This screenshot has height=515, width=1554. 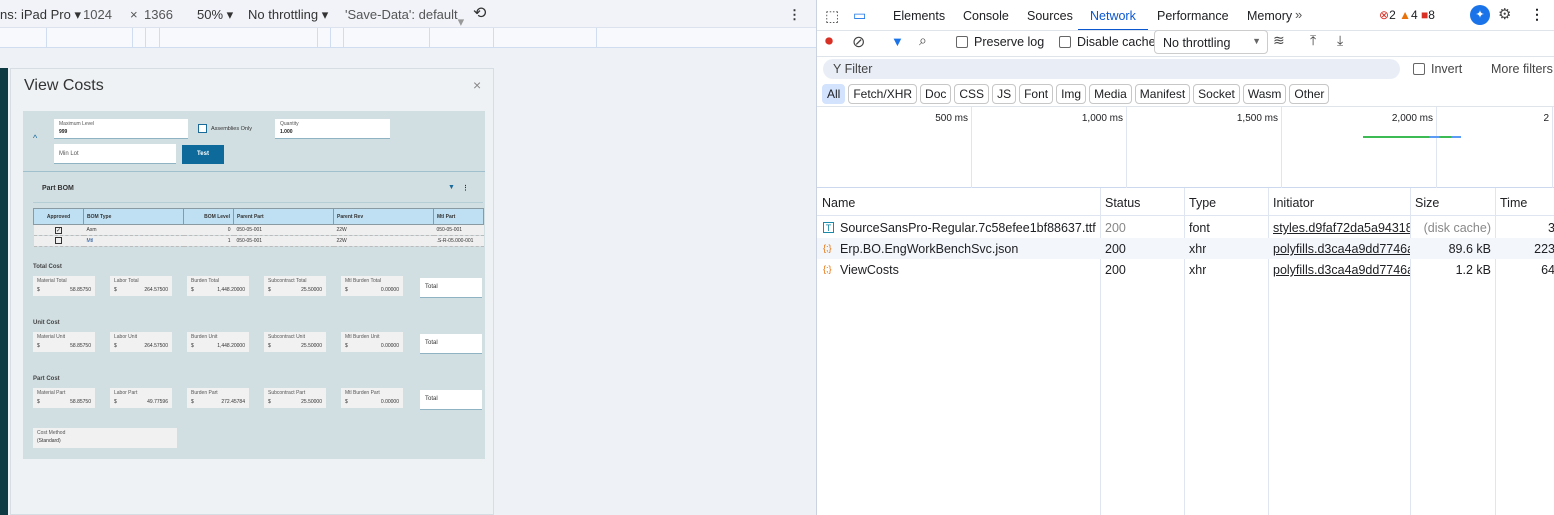 What do you see at coordinates (58, 216) in the screenshot?
I see `column-header: Approved` at bounding box center [58, 216].